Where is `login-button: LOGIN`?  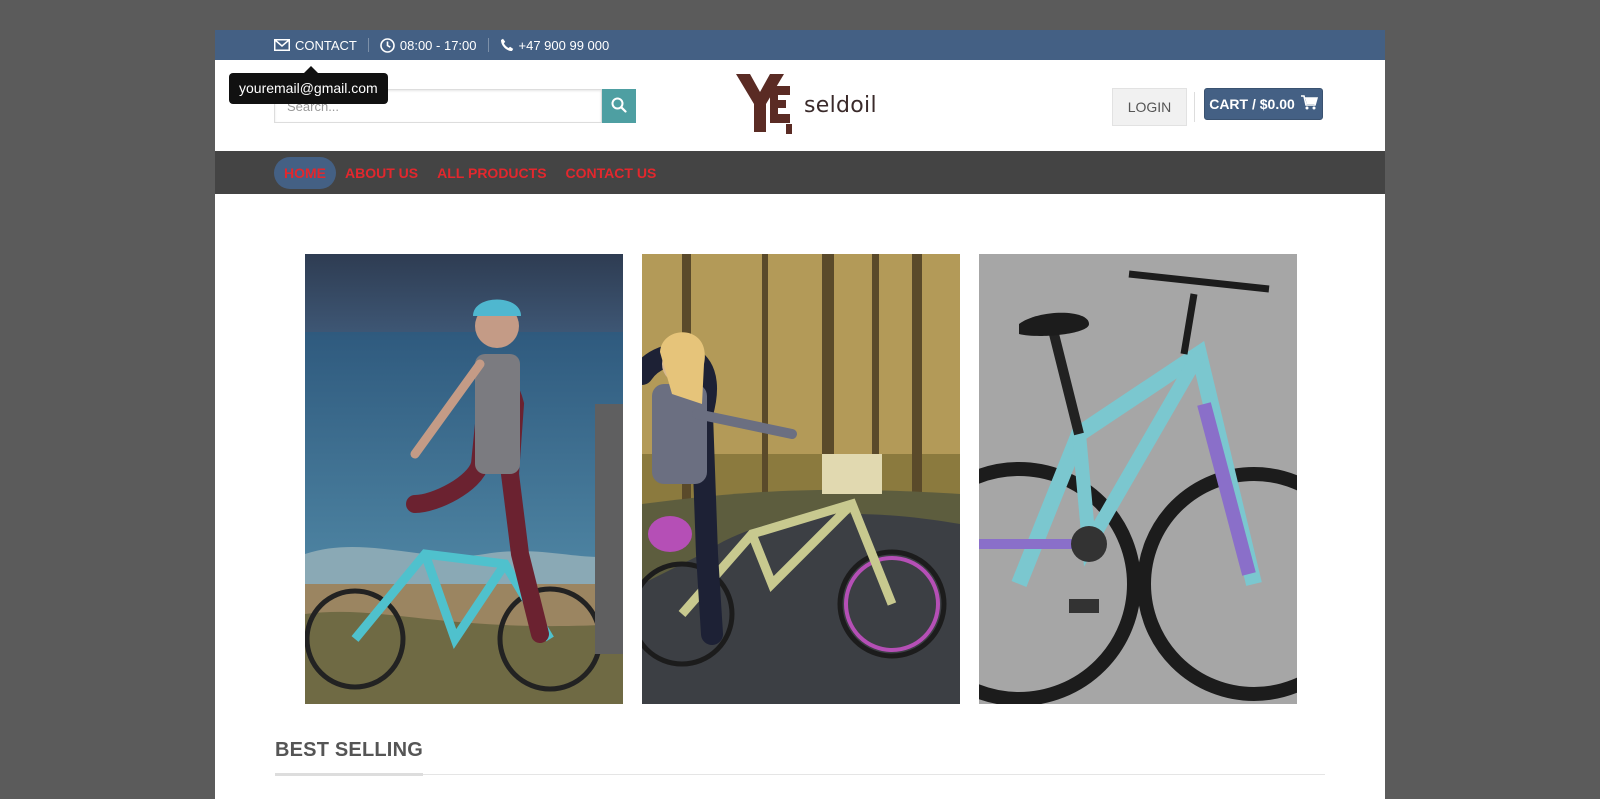 login-button: LOGIN is located at coordinates (1149, 107).